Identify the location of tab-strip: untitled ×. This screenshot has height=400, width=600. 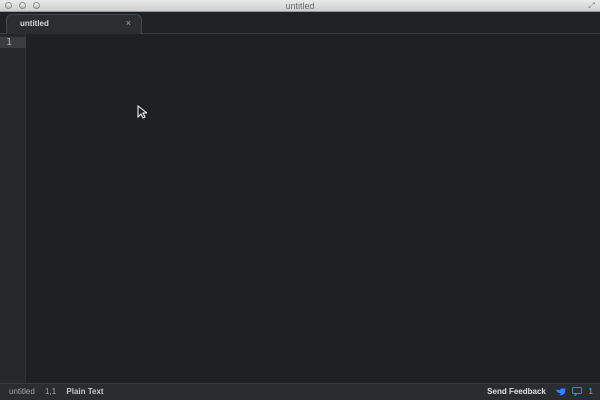
(300, 23).